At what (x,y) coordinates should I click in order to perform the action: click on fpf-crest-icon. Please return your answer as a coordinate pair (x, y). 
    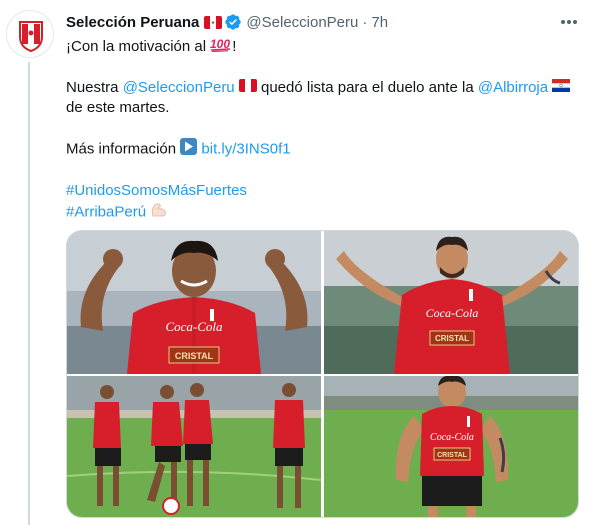
    Looking at the image, I should click on (30, 34).